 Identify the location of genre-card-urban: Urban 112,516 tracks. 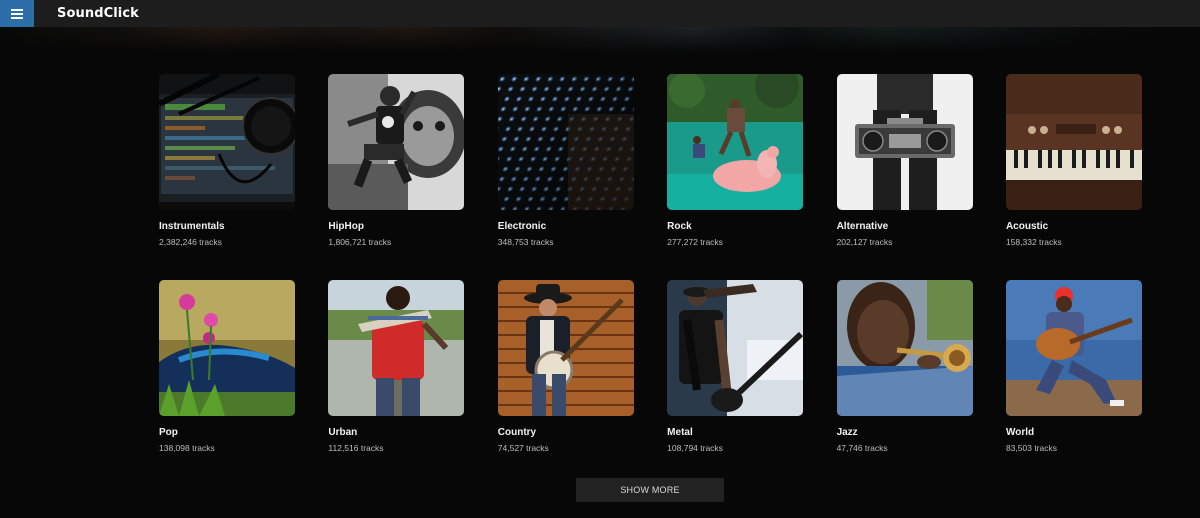
(396, 383).